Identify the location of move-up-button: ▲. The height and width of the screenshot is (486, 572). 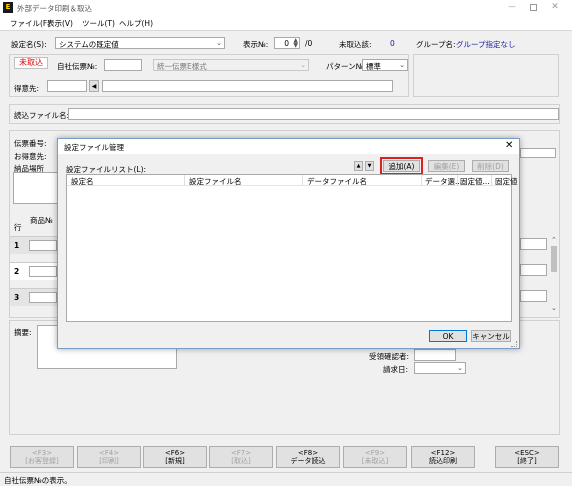
(358, 166).